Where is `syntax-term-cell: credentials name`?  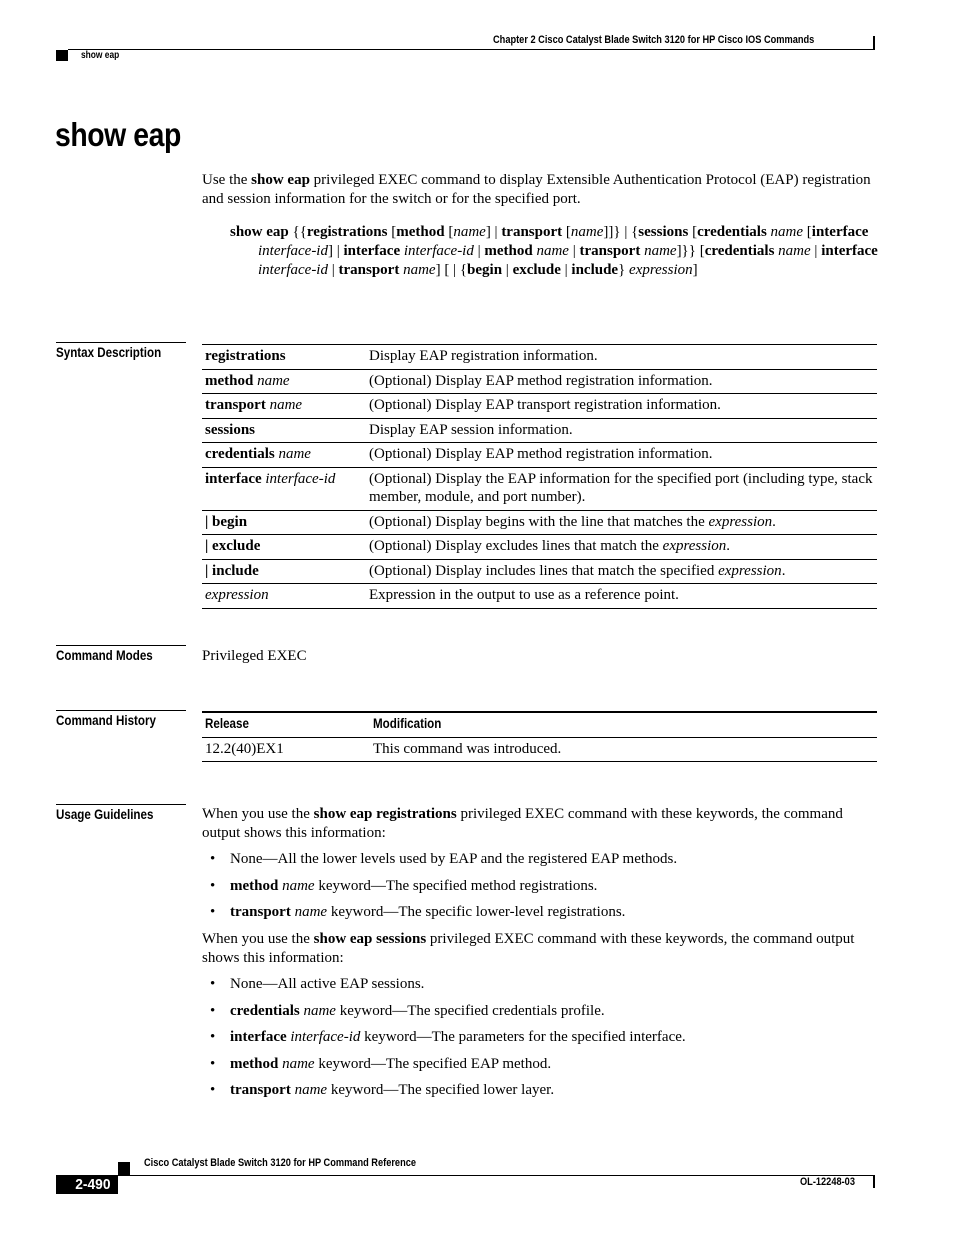 syntax-term-cell: credentials name is located at coordinates (284, 455).